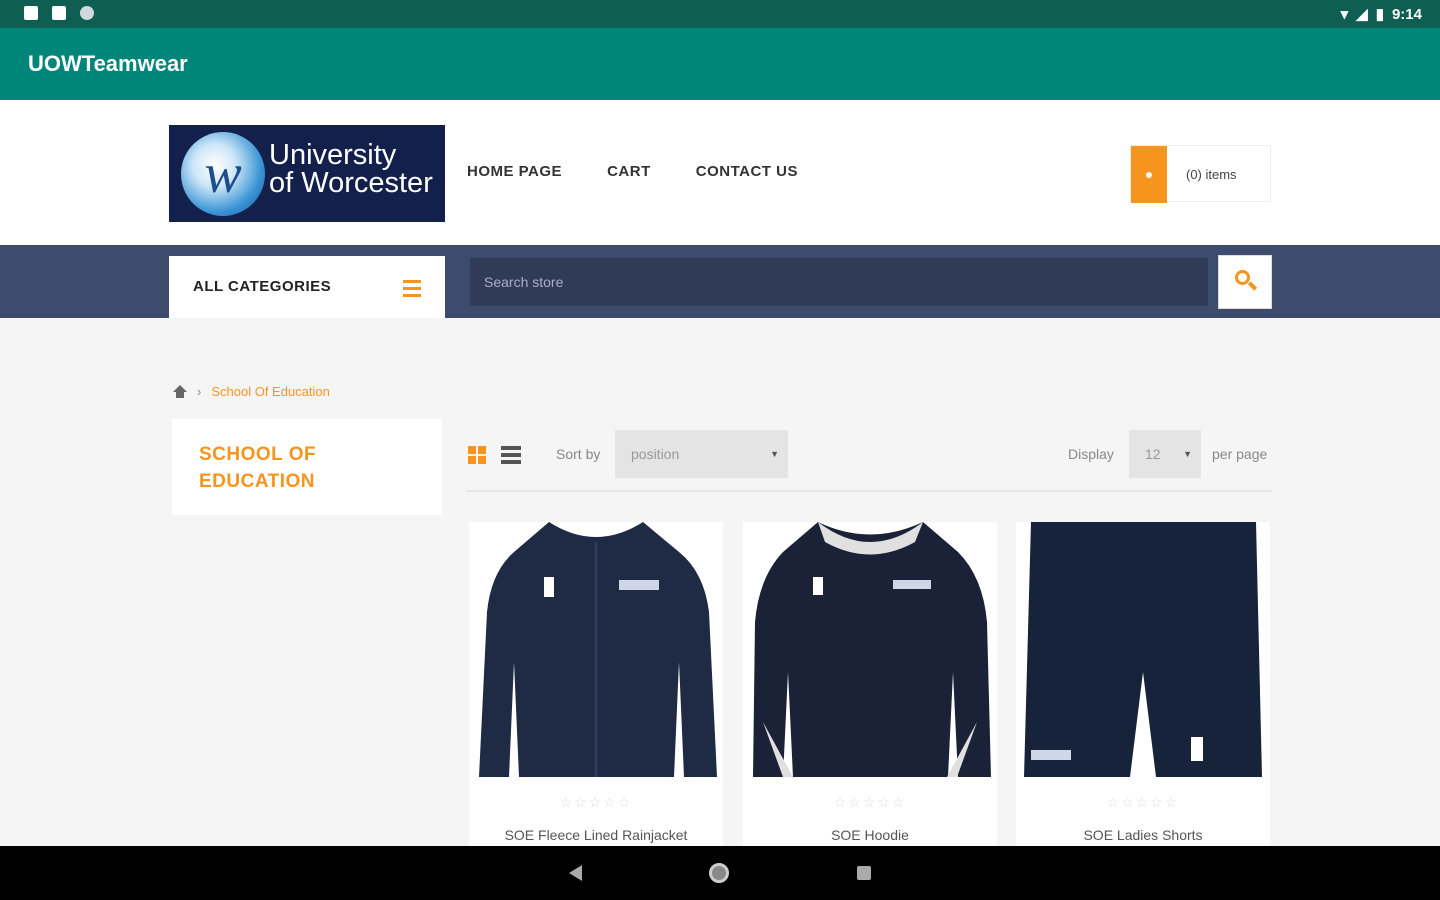 This screenshot has width=1440, height=900. Describe the element at coordinates (596, 835) in the screenshot. I see `product-name: SOE Fleece Lined Rainjacket` at that location.